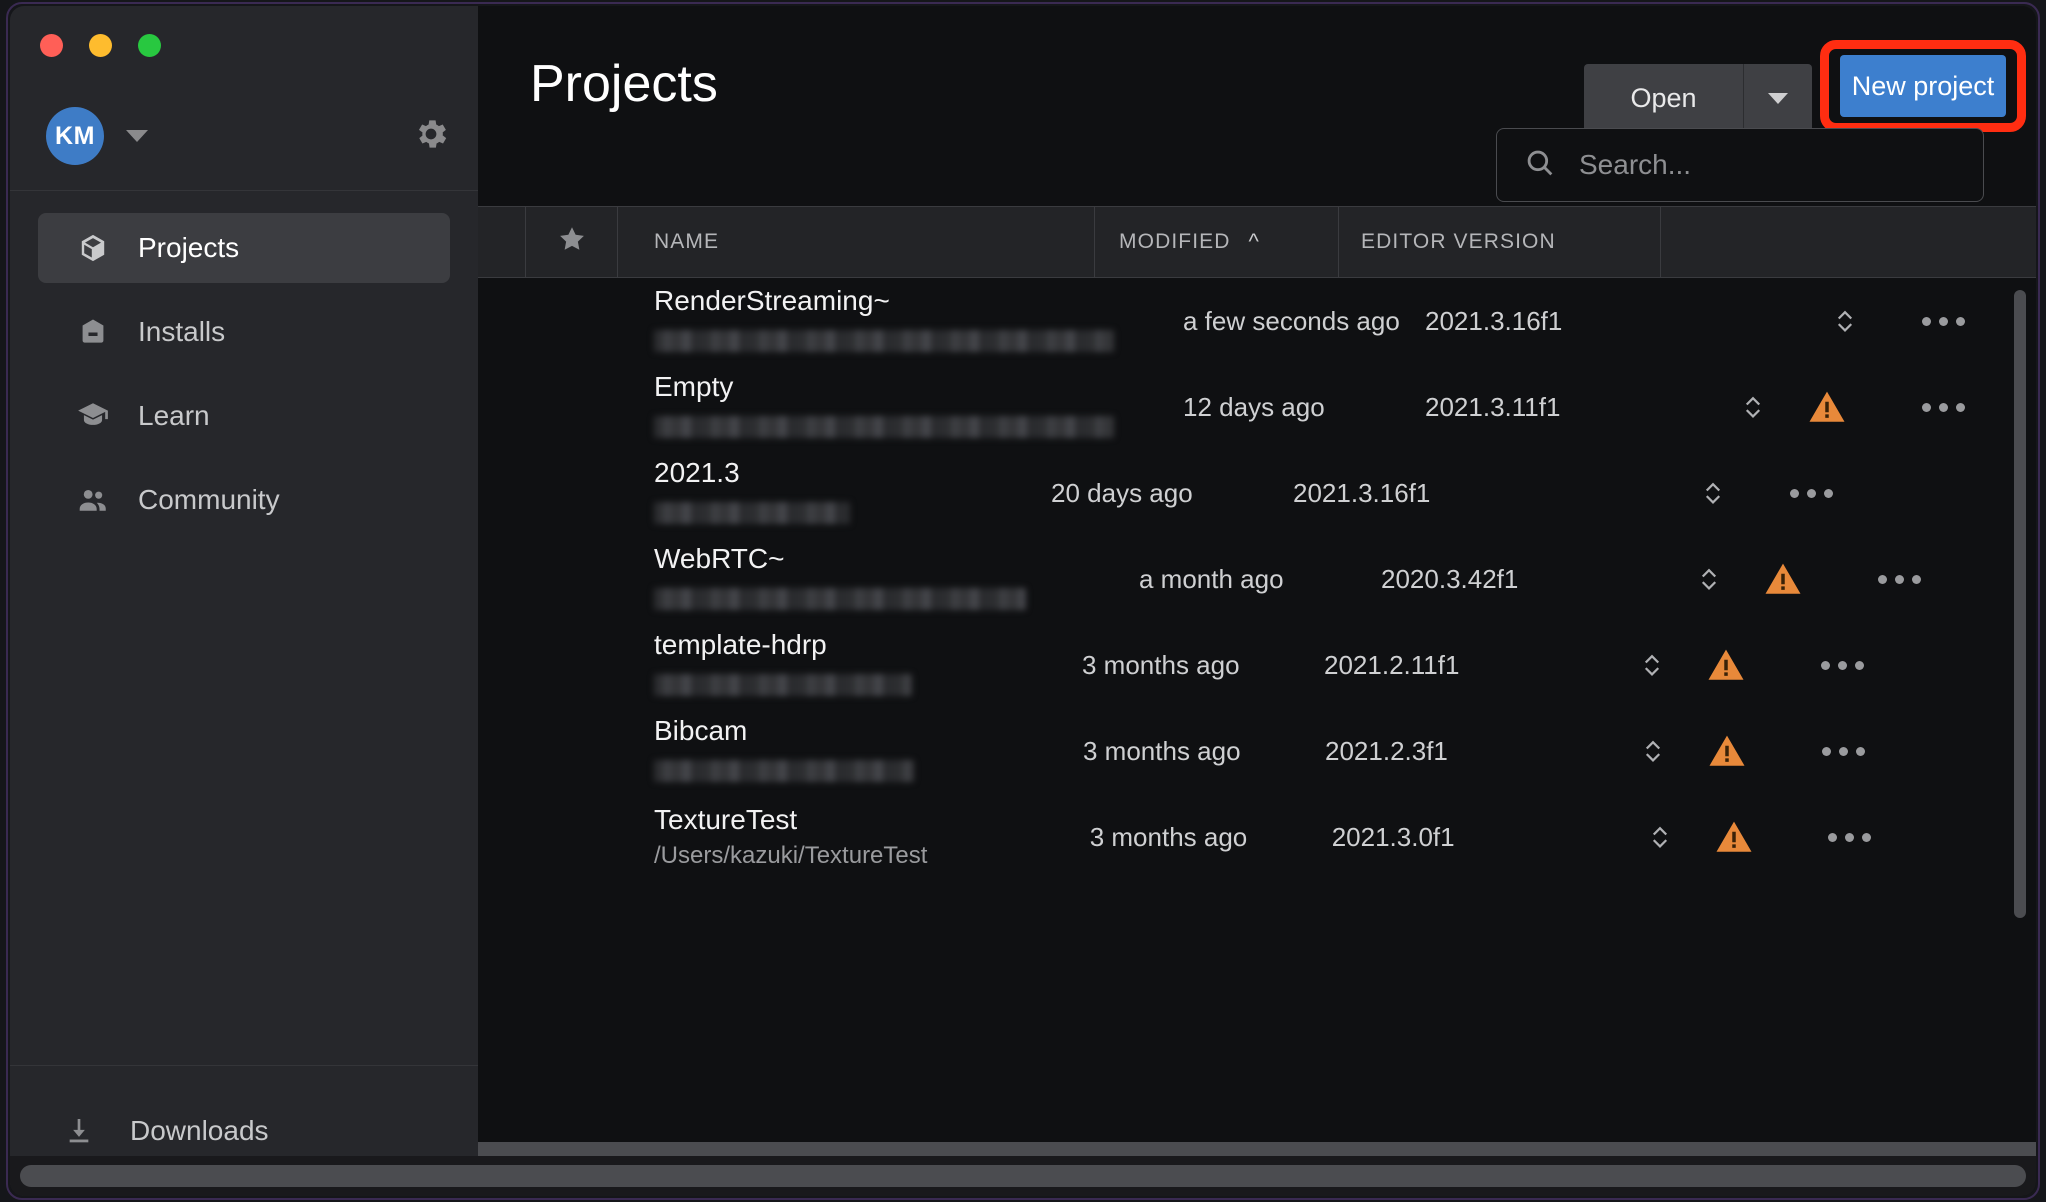  What do you see at coordinates (791, 856) in the screenshot?
I see `project-path: /Users/kazuki/TextureTest` at bounding box center [791, 856].